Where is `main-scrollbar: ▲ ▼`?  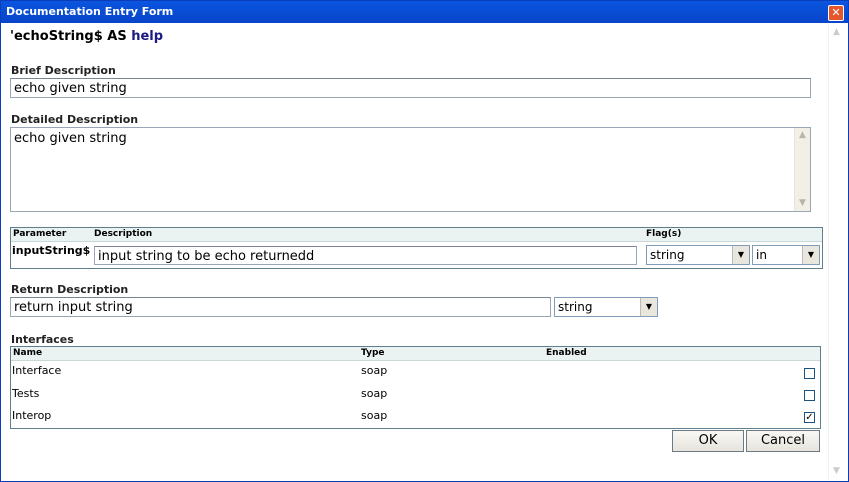
main-scrollbar: ▲ ▼ is located at coordinates (837, 252).